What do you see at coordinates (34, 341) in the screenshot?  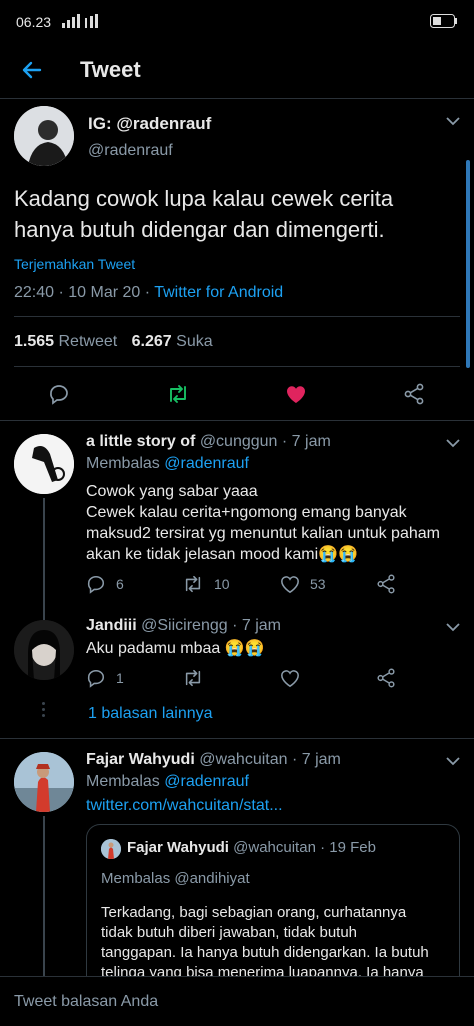 I see `retweet-count: 1.565` at bounding box center [34, 341].